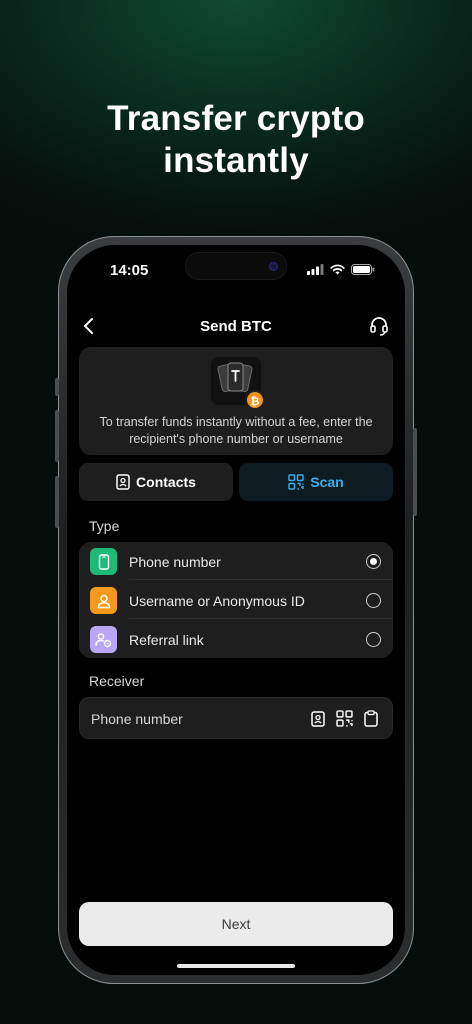  I want to click on wifi-icon, so click(337, 269).